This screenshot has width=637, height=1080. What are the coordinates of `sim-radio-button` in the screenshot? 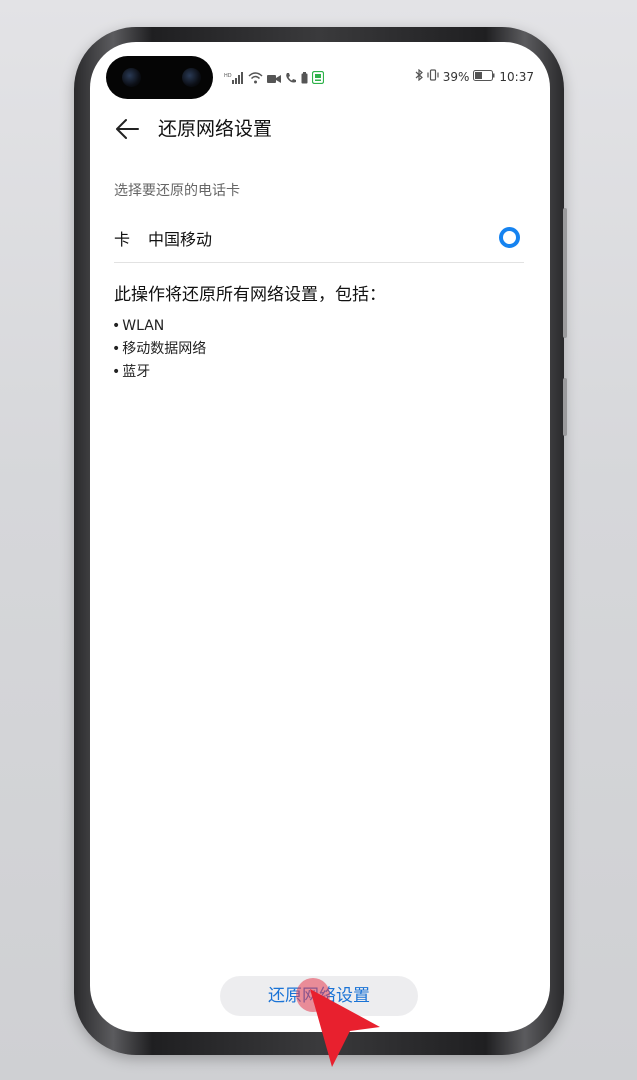 It's located at (509, 237).